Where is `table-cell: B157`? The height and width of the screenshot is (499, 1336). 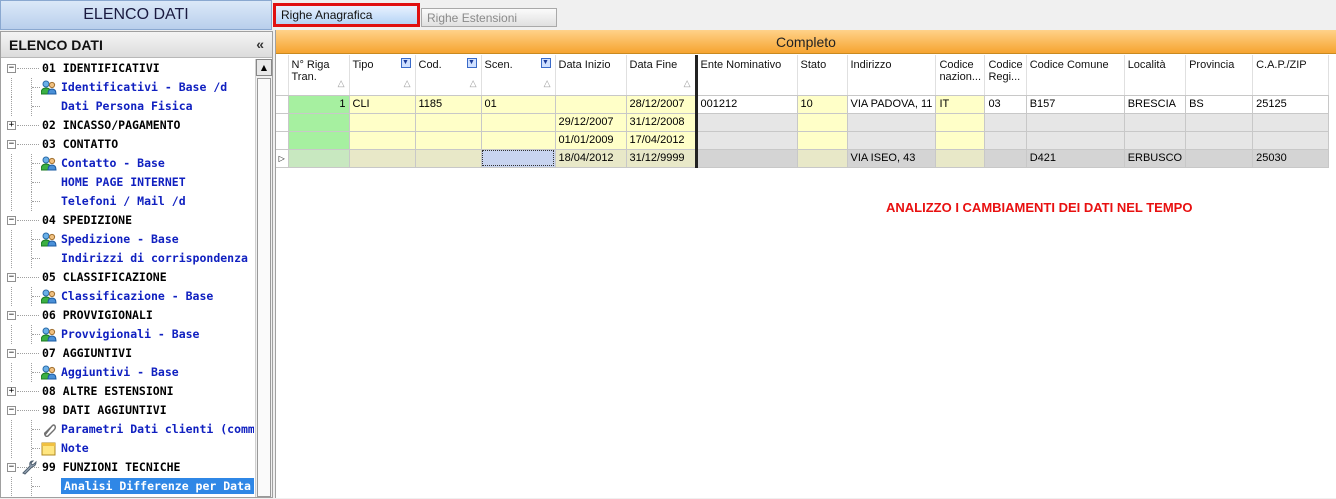 table-cell: B157 is located at coordinates (1075, 104).